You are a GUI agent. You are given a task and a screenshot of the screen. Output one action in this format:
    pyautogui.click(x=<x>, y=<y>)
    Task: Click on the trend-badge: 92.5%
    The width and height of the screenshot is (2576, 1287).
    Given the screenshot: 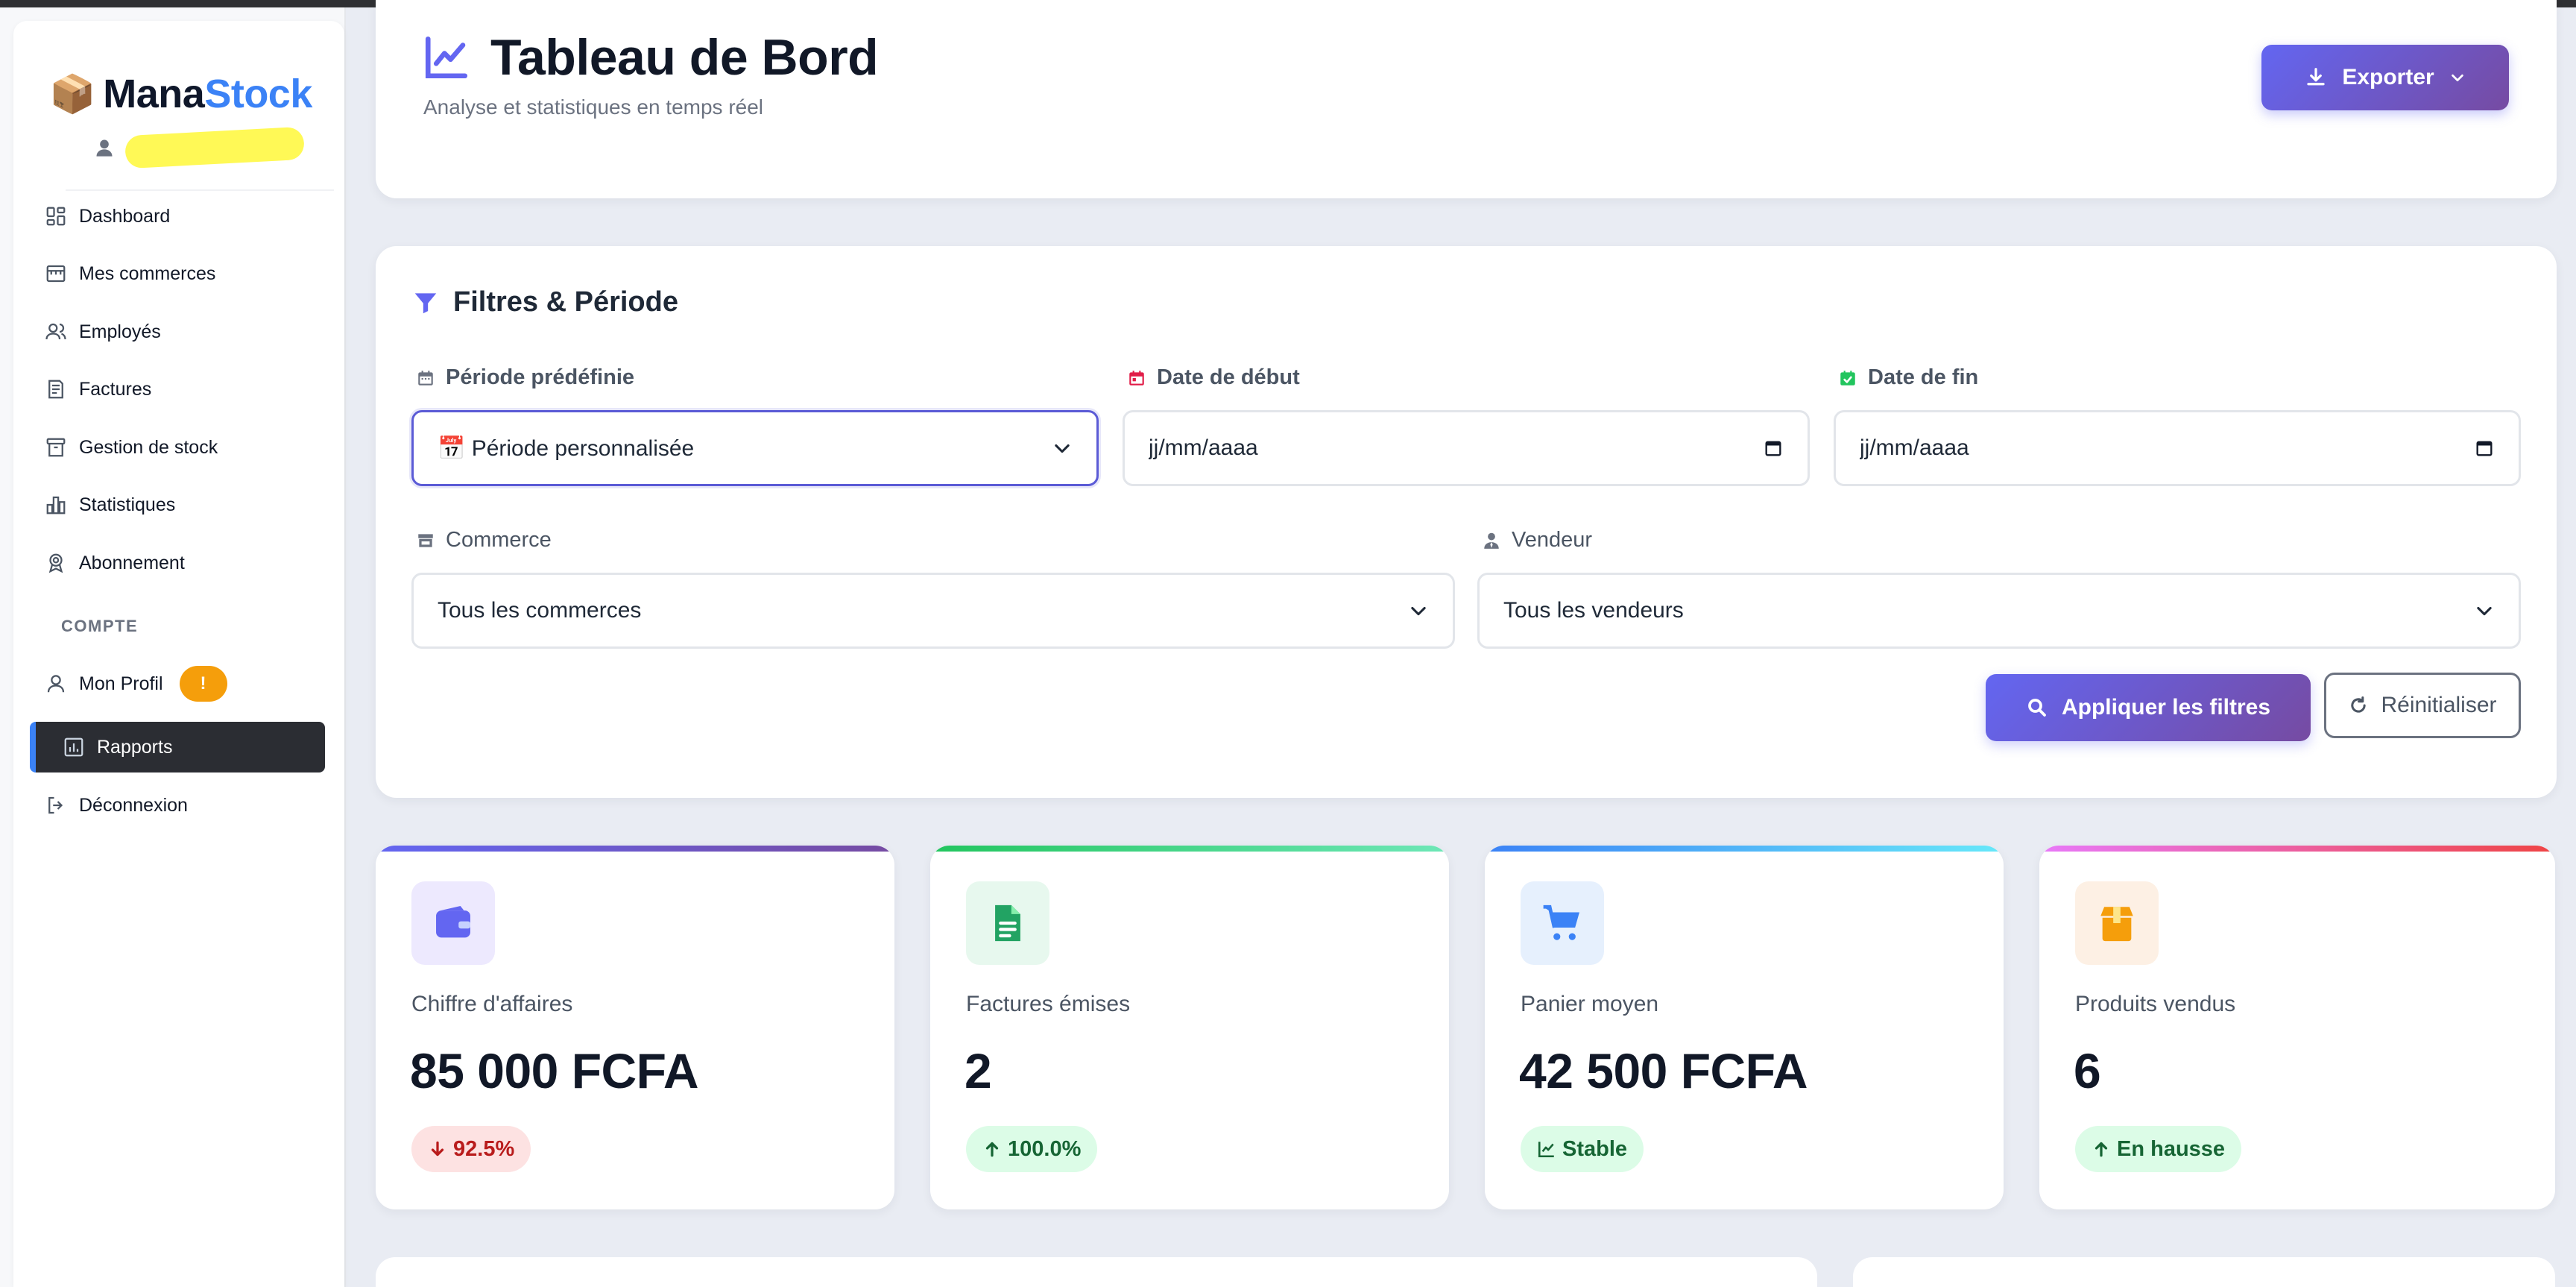 What is the action you would take?
    pyautogui.click(x=471, y=1149)
    